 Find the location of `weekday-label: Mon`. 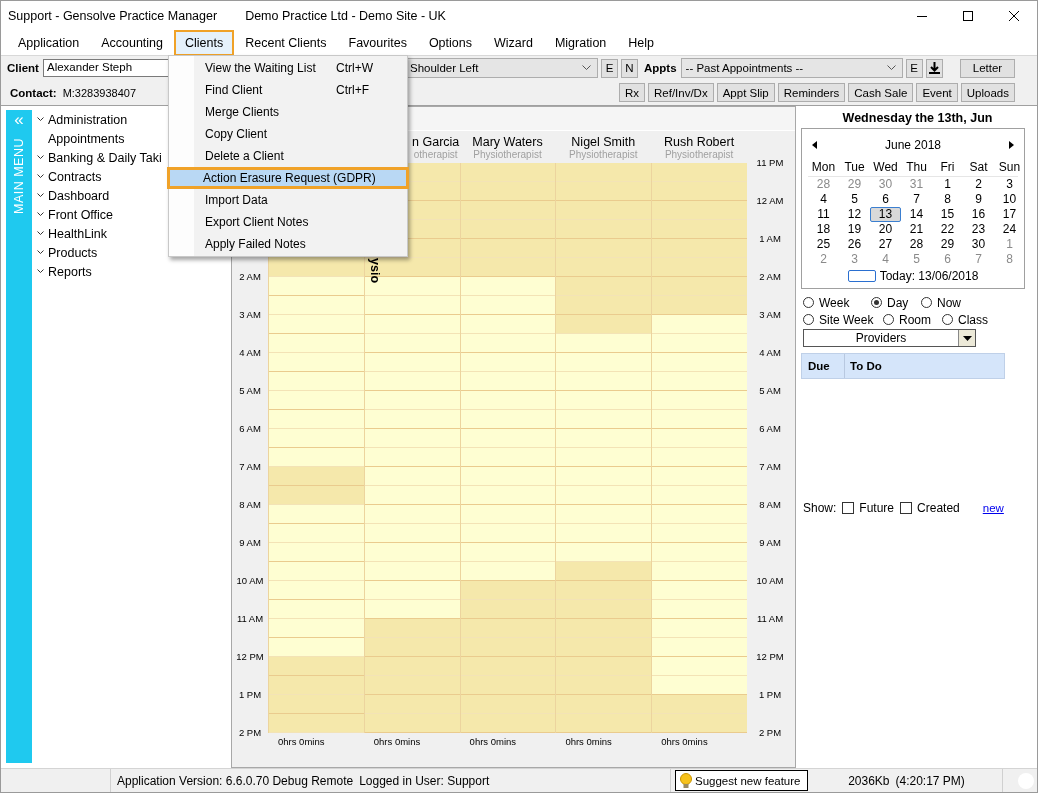

weekday-label: Mon is located at coordinates (823, 167).